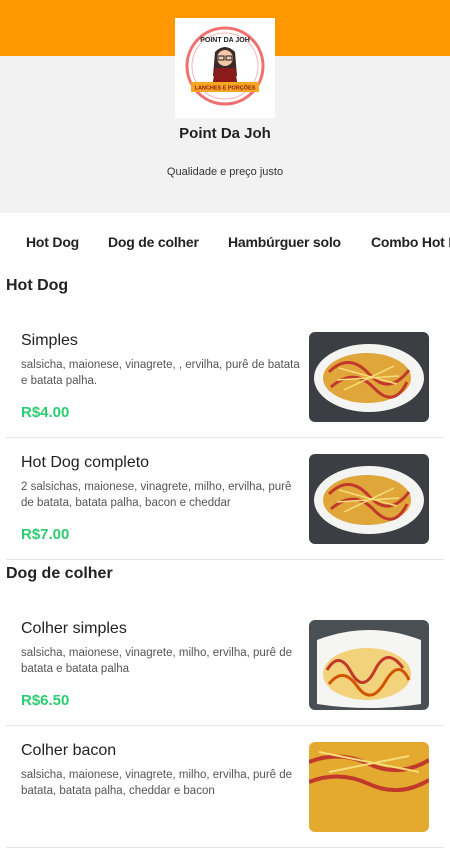 The width and height of the screenshot is (450, 848). What do you see at coordinates (49, 340) in the screenshot?
I see `item-name: Simples` at bounding box center [49, 340].